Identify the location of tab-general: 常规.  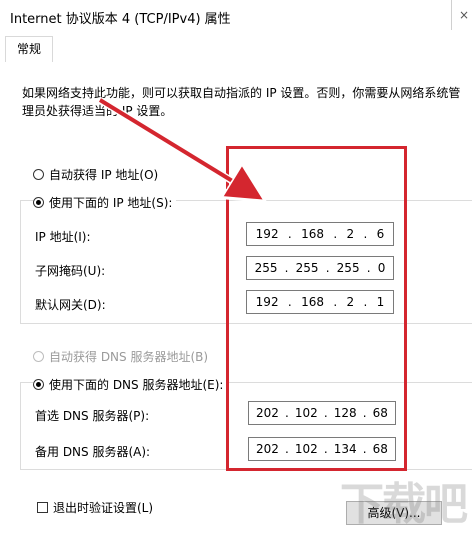
(29, 49).